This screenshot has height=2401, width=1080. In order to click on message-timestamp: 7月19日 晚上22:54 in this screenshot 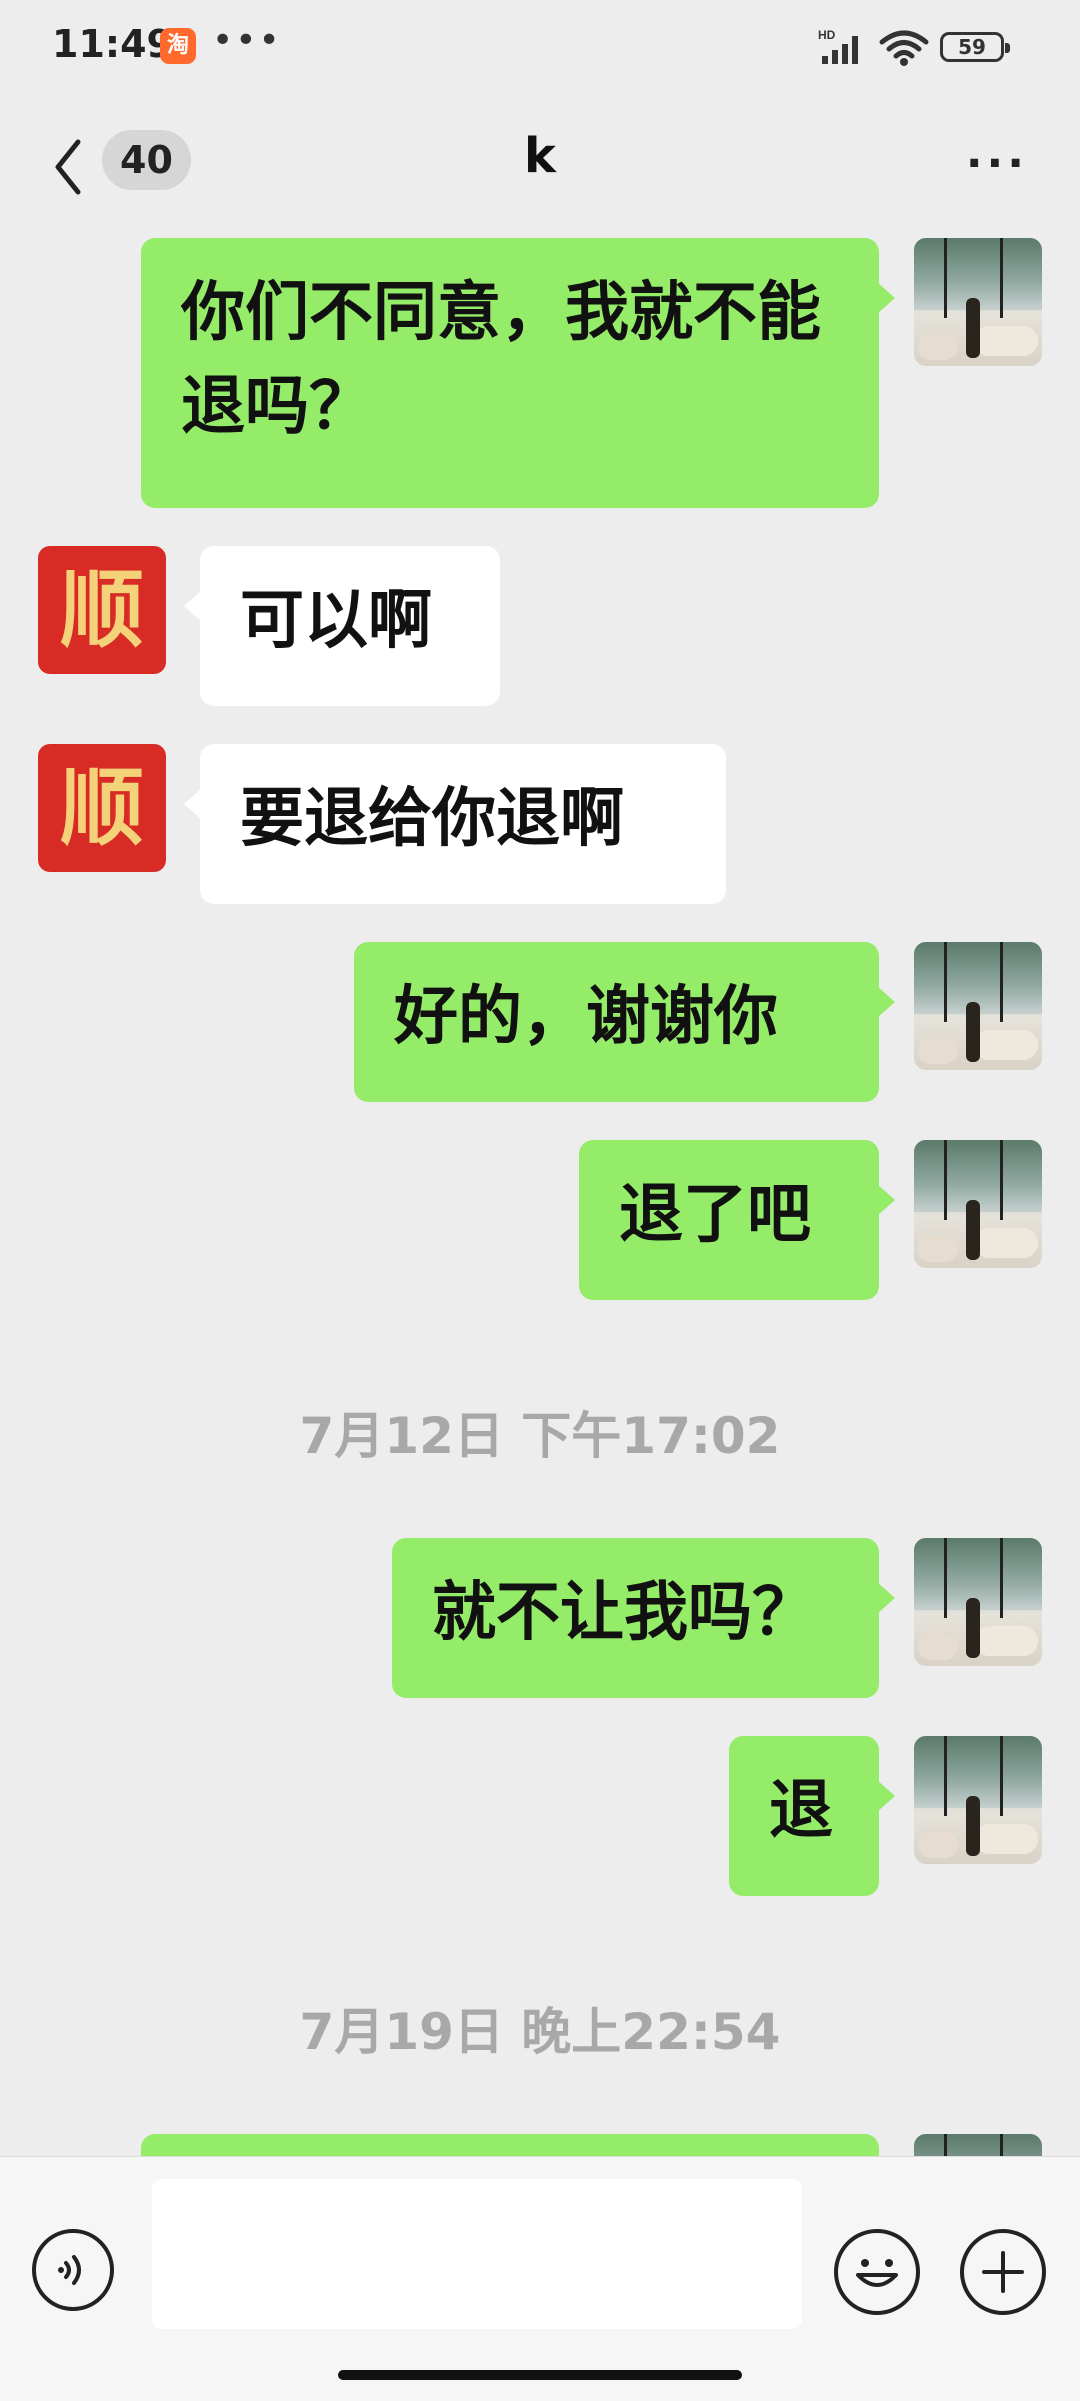, I will do `click(540, 2032)`.